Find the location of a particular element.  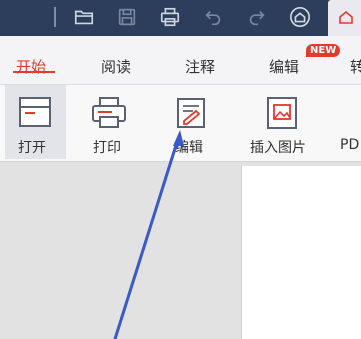

insert-image-icon is located at coordinates (282, 113).